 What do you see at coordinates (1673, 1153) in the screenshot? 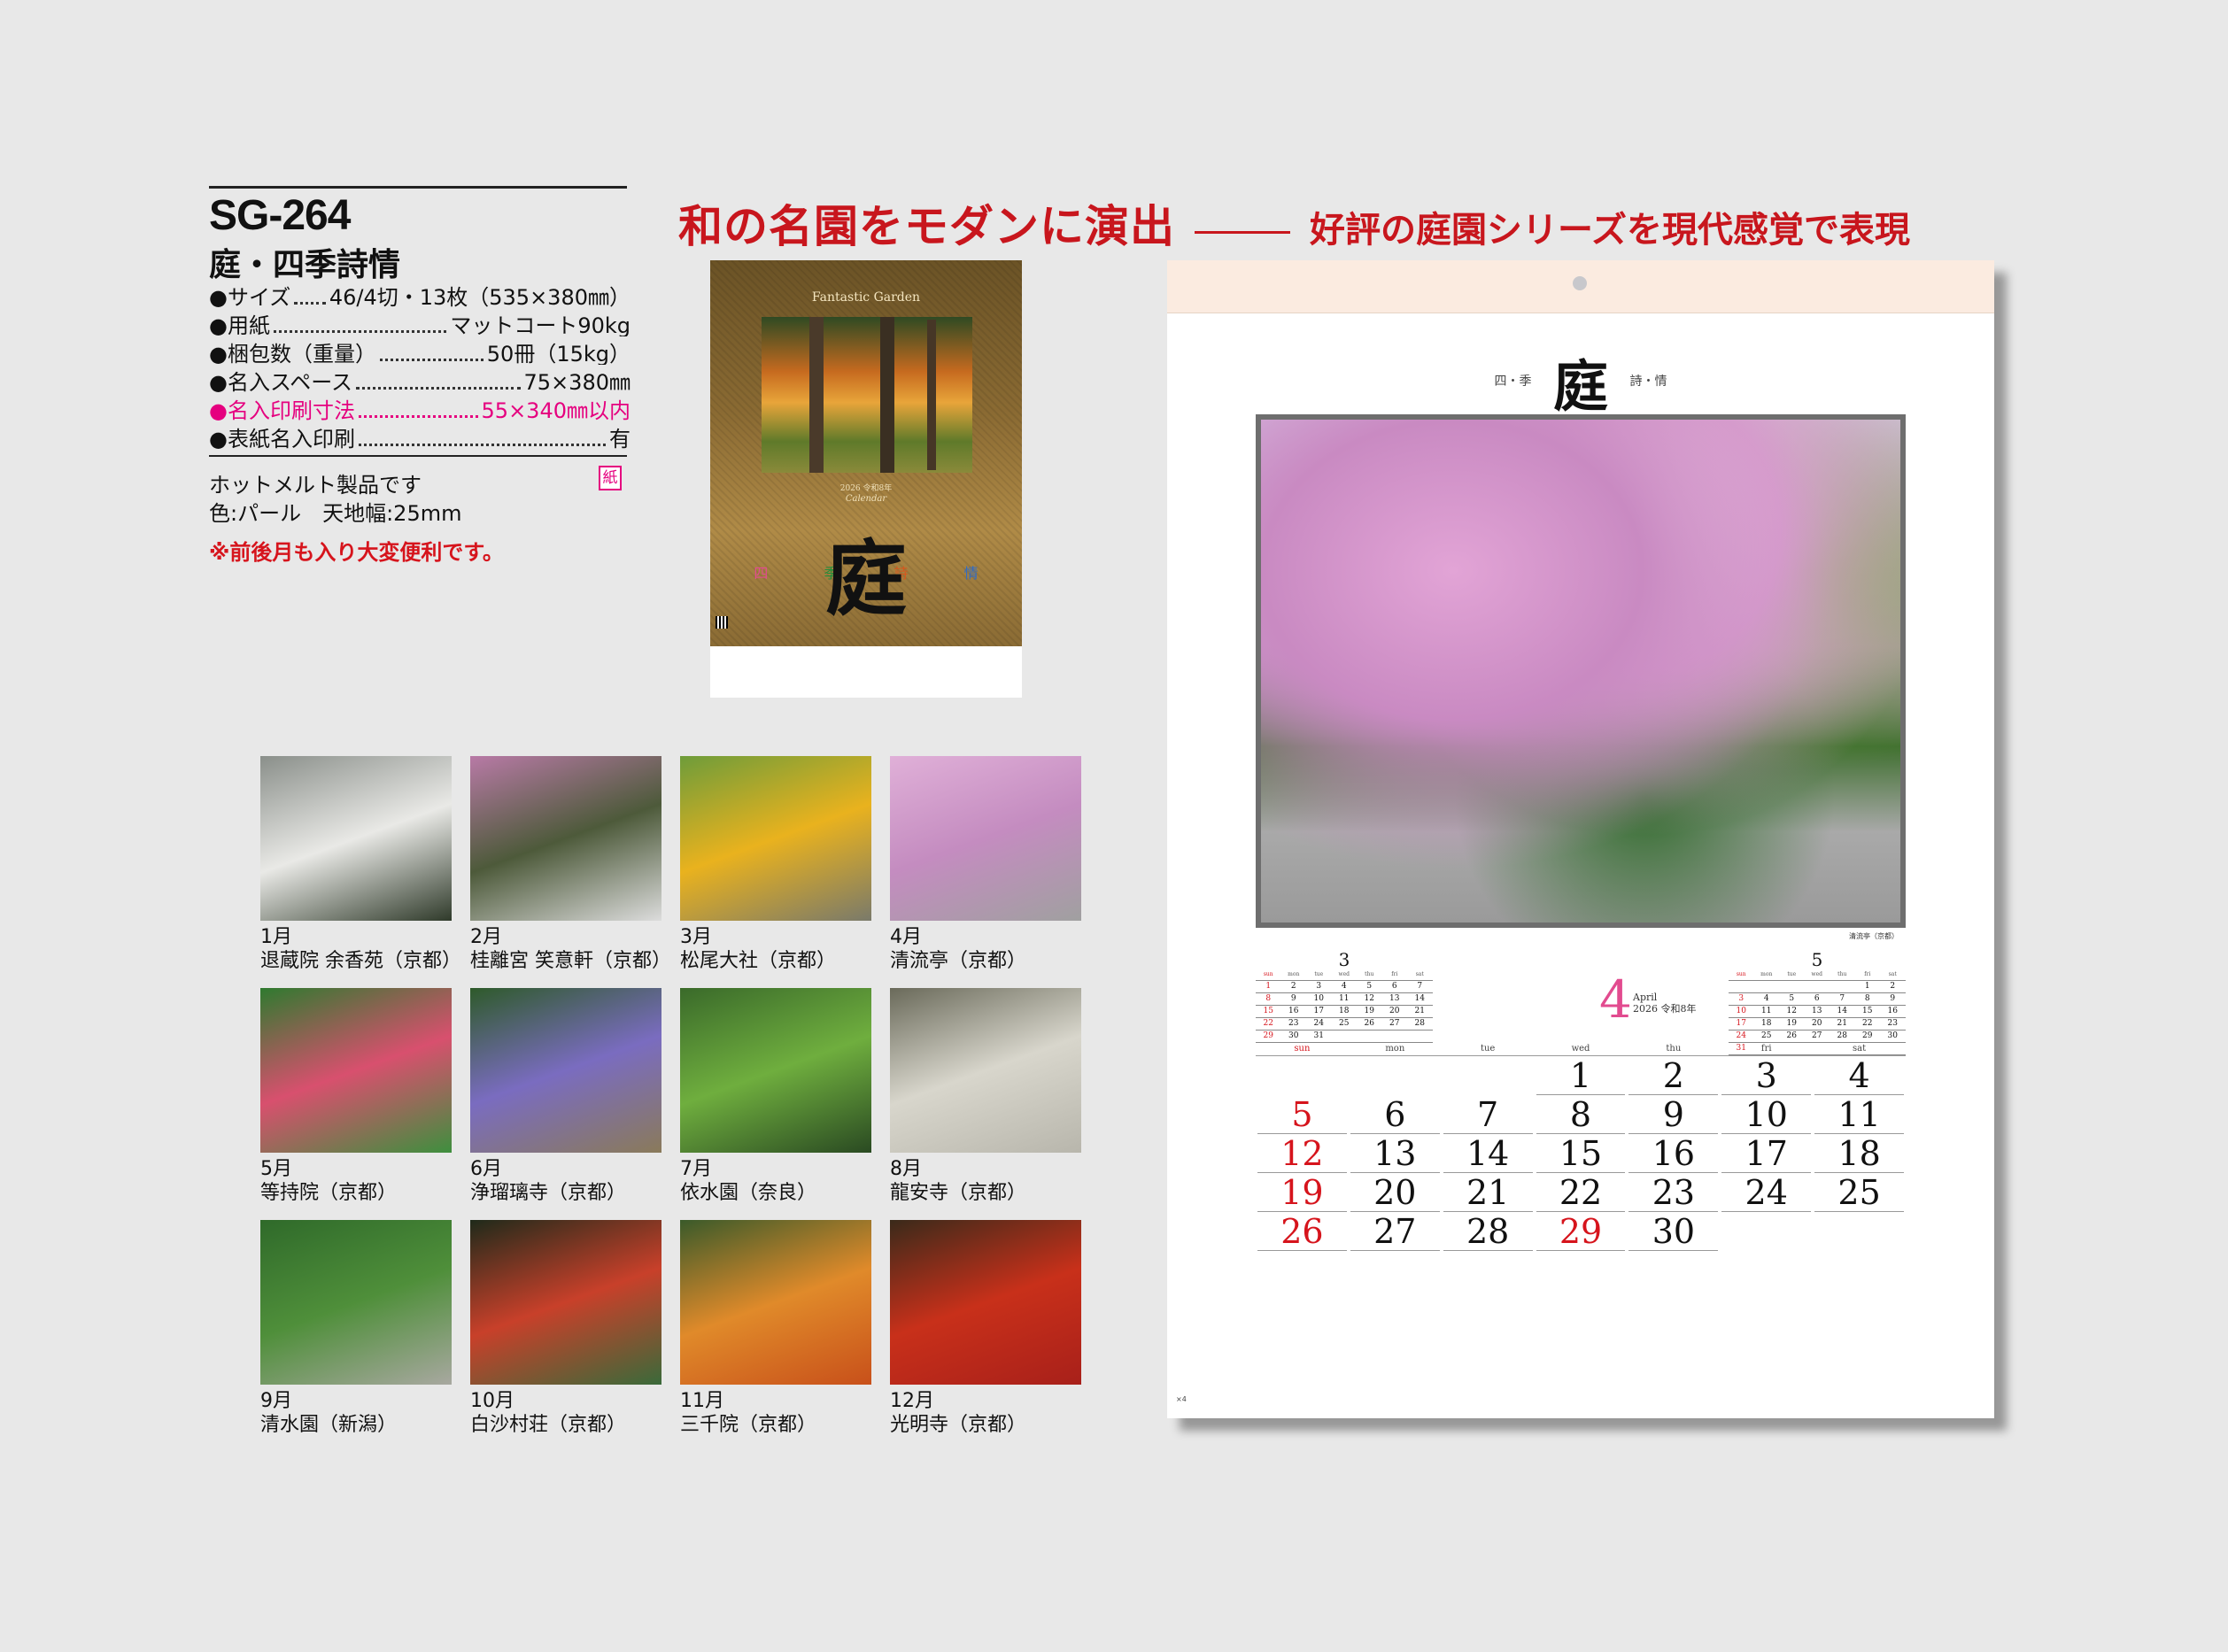
I see `day-cell: 16` at bounding box center [1673, 1153].